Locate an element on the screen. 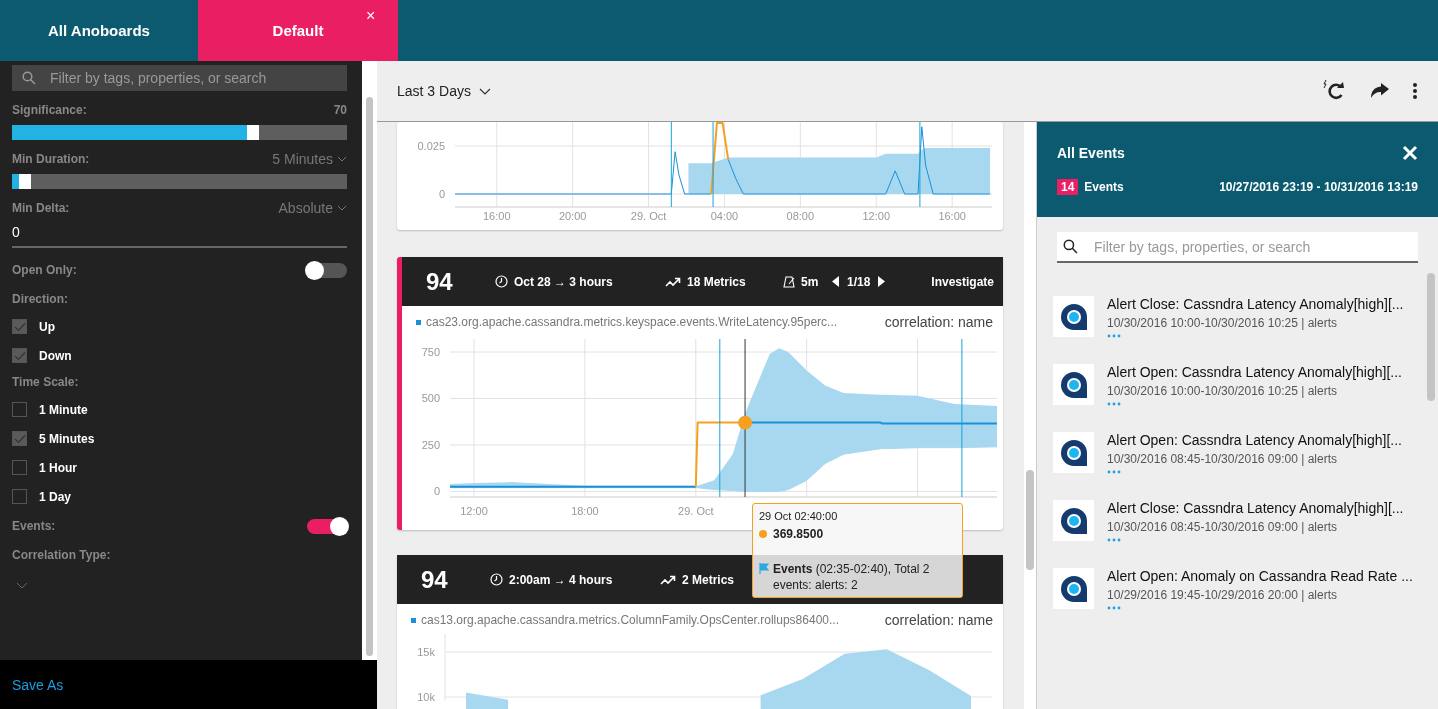  y-axis-label: 250 is located at coordinates (430, 444).